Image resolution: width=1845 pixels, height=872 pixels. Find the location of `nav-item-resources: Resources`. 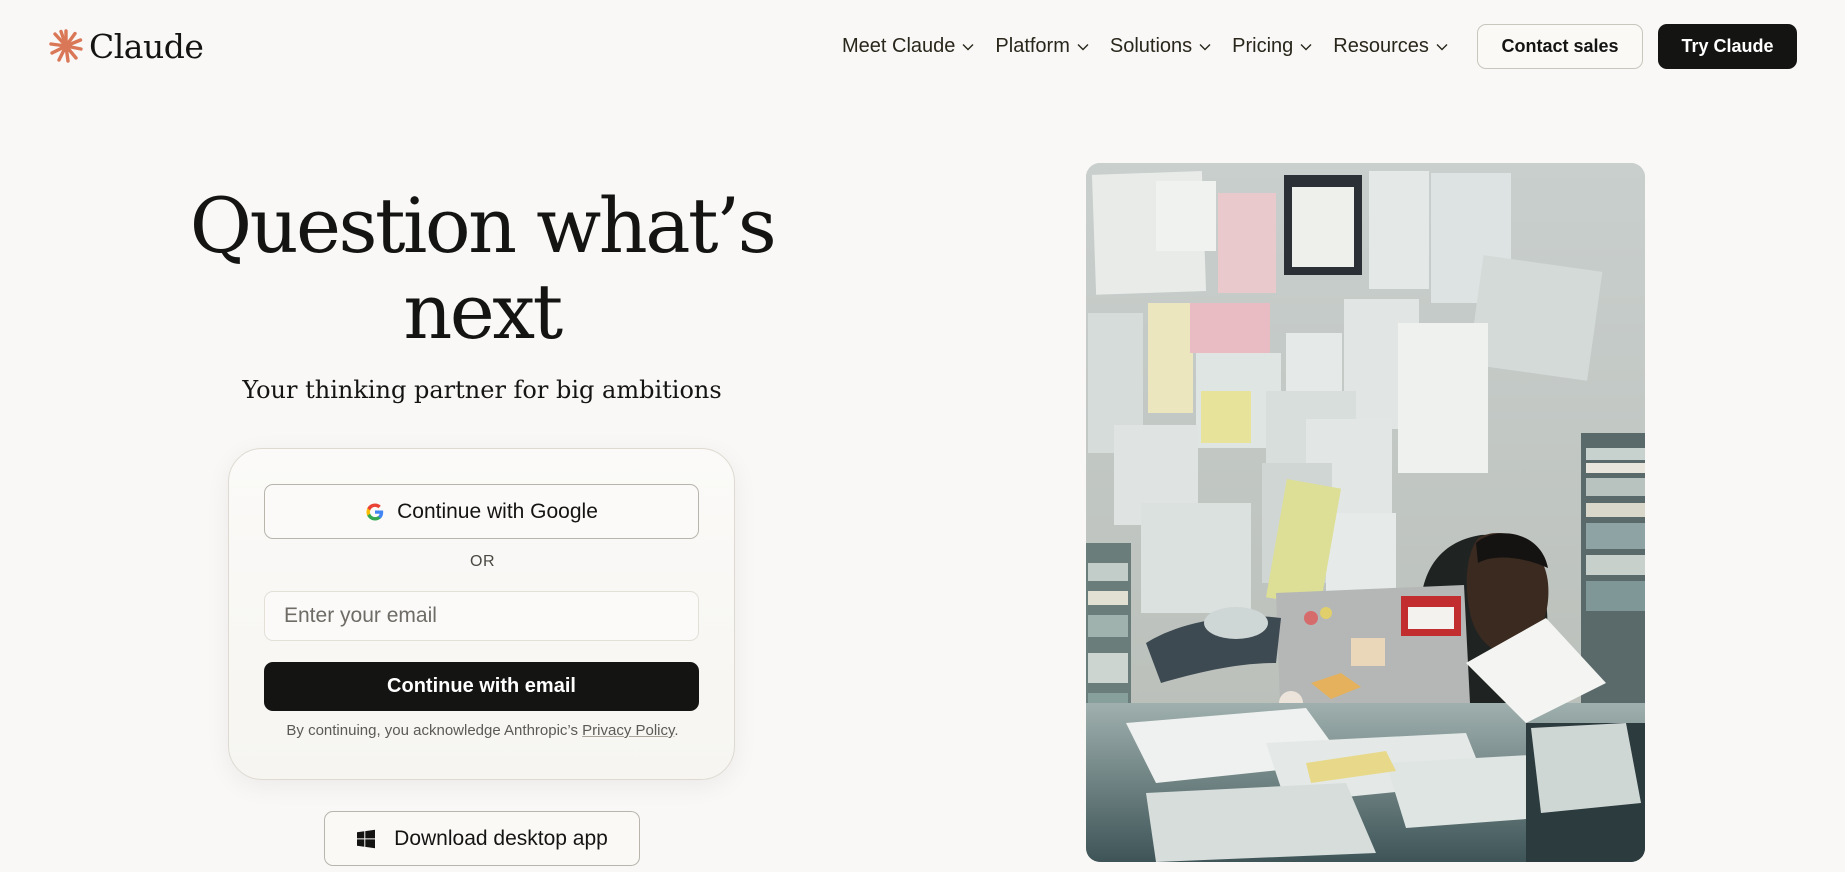

nav-item-resources: Resources is located at coordinates (1390, 46).